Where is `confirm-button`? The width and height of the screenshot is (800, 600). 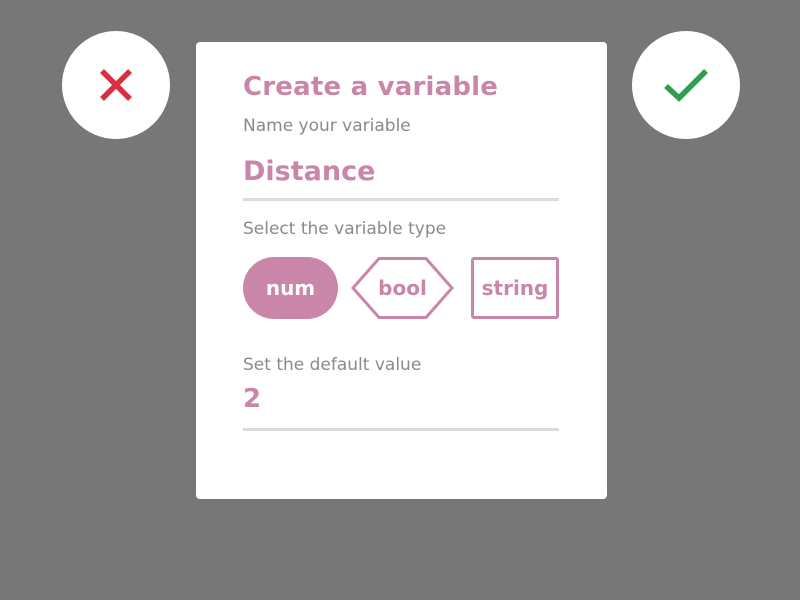
confirm-button is located at coordinates (686, 85).